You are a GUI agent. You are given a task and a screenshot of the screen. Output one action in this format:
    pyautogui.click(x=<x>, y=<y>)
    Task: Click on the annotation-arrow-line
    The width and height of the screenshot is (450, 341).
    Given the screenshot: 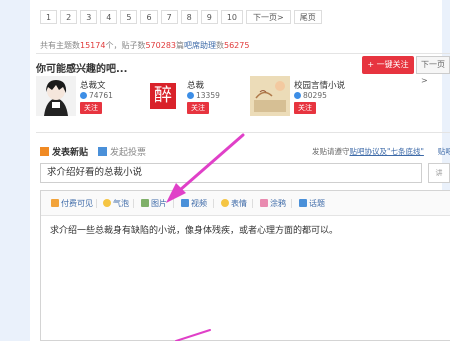 What is the action you would take?
    pyautogui.click(x=211, y=162)
    